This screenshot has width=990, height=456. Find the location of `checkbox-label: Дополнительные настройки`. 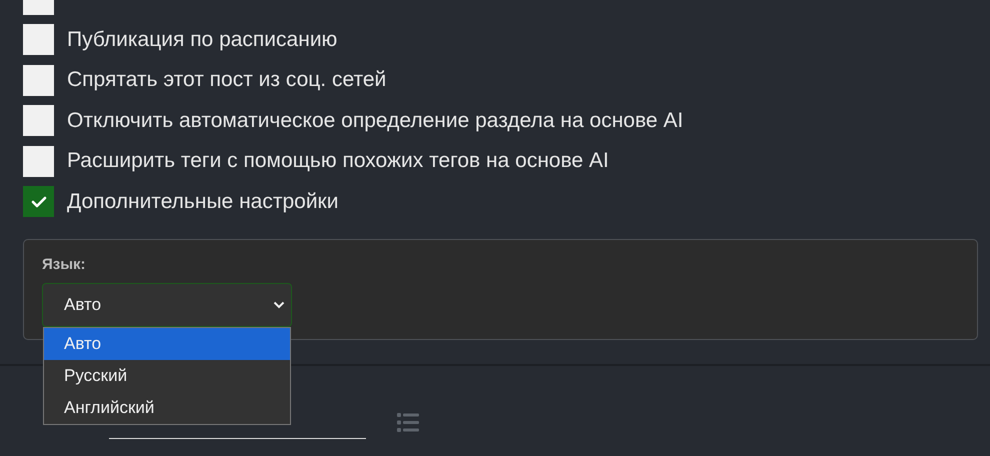

checkbox-label: Дополнительные настройки is located at coordinates (202, 202).